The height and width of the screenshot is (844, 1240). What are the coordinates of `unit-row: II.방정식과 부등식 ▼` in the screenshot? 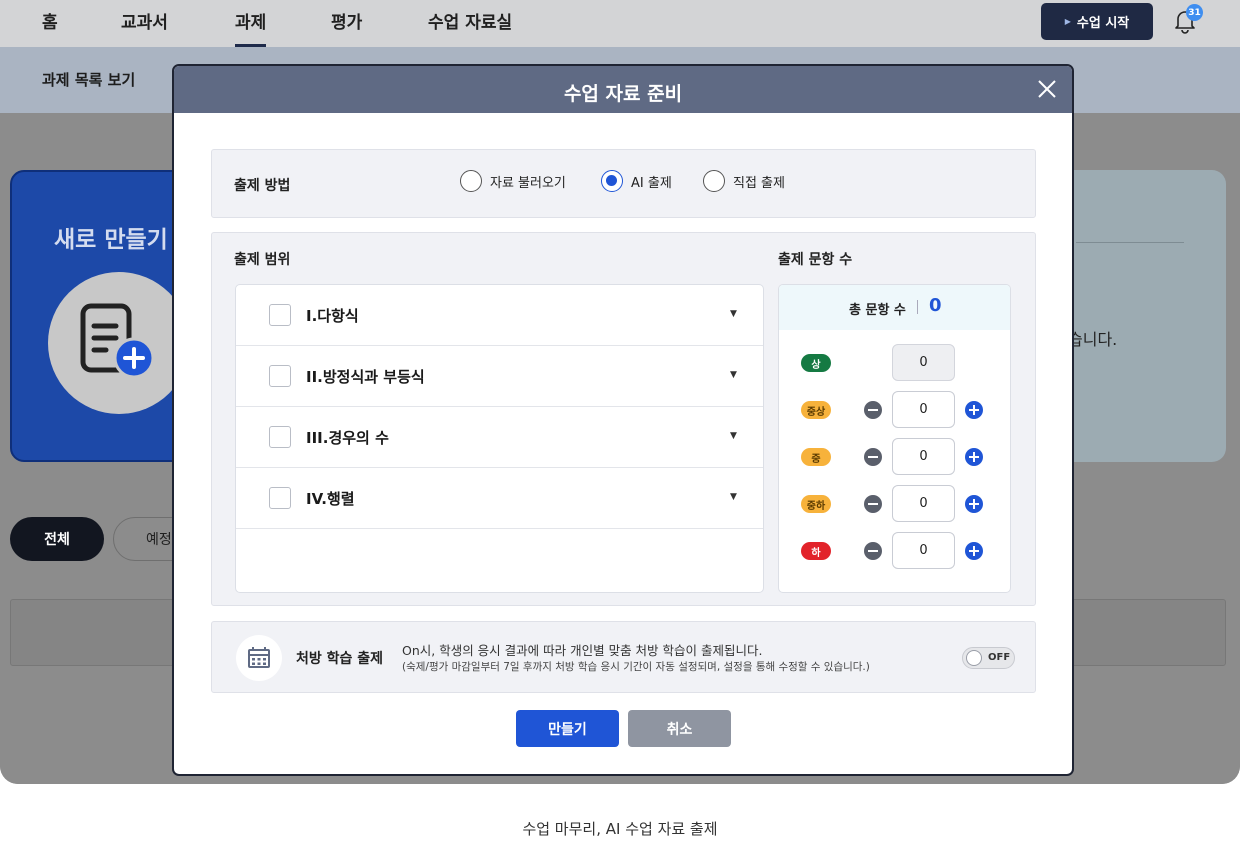 It's located at (499, 376).